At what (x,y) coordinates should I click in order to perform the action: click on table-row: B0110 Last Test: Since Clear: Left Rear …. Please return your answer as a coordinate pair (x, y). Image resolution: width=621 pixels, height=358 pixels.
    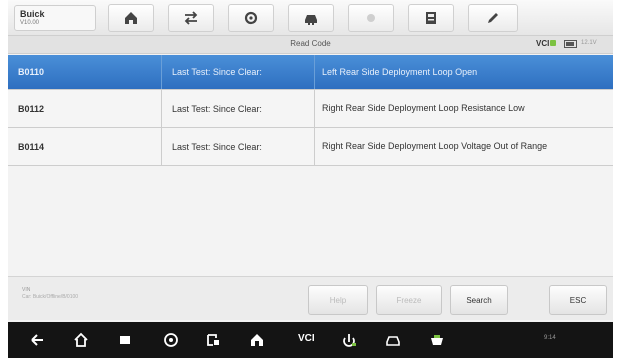
    Looking at the image, I should click on (310, 72).